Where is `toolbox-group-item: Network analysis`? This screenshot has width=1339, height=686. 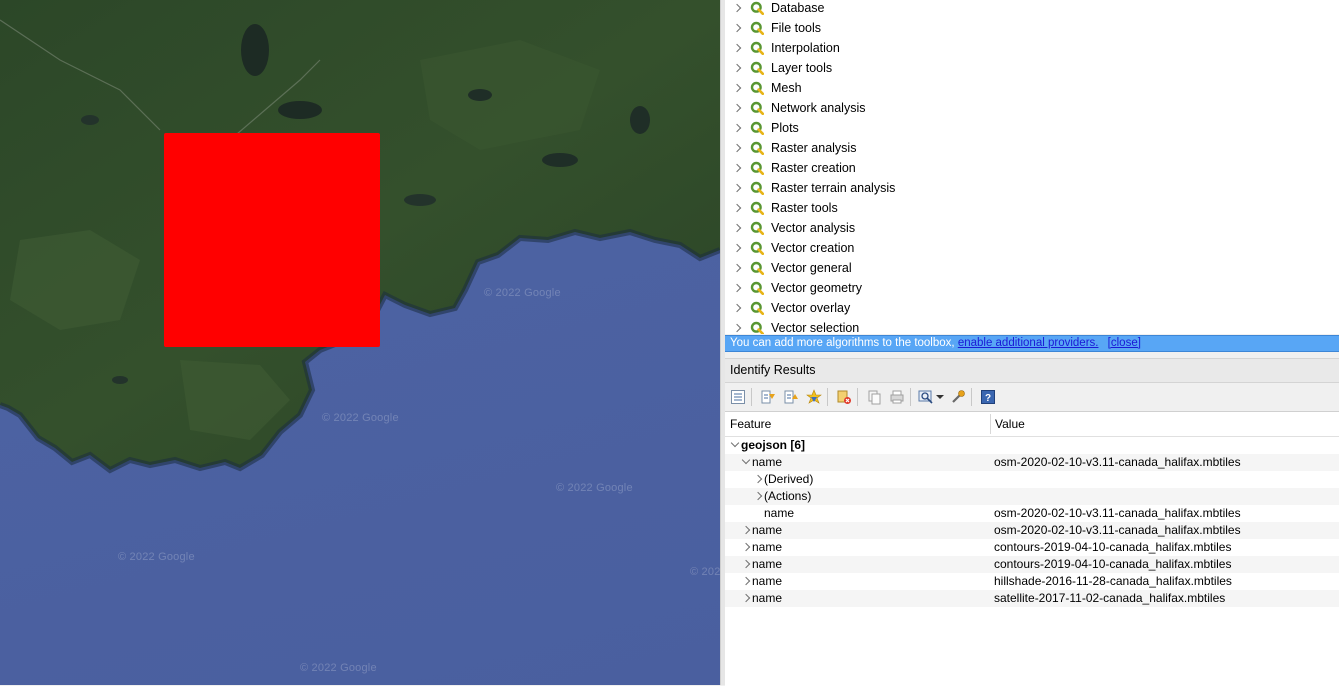 toolbox-group-item: Network analysis is located at coordinates (1032, 108).